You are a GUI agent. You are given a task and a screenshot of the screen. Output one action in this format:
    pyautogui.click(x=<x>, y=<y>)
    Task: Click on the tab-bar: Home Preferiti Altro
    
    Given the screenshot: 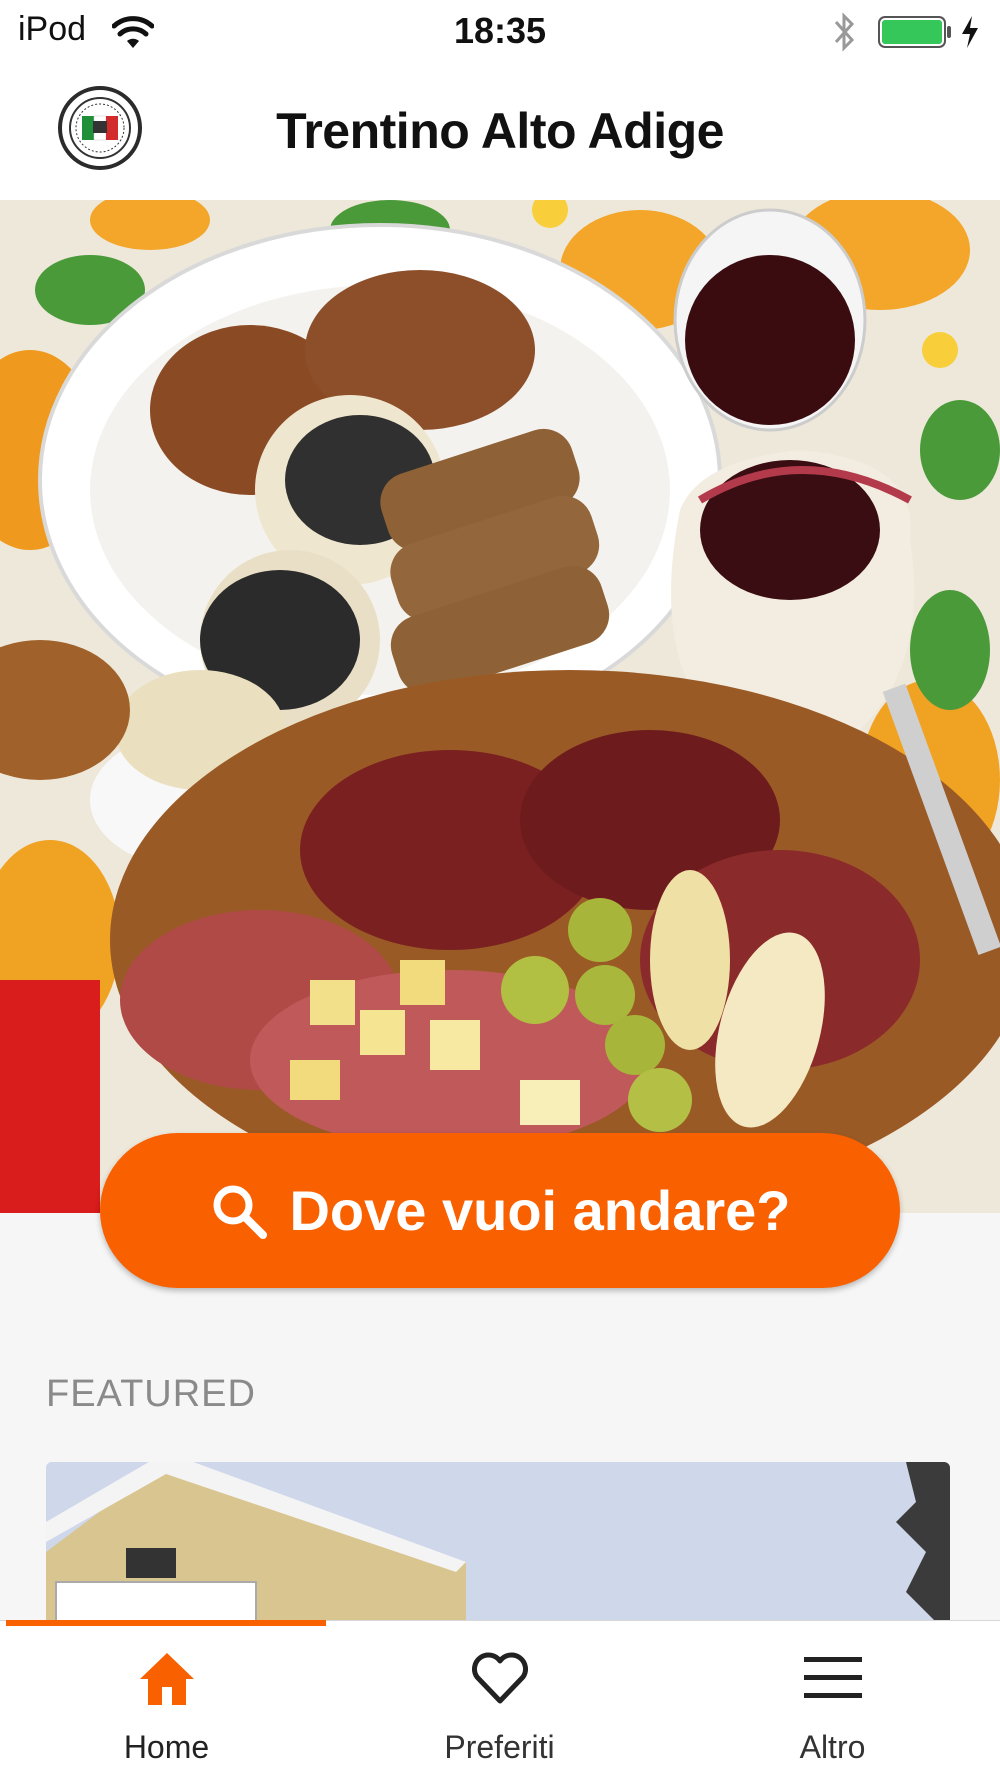 What is the action you would take?
    pyautogui.click(x=500, y=1699)
    